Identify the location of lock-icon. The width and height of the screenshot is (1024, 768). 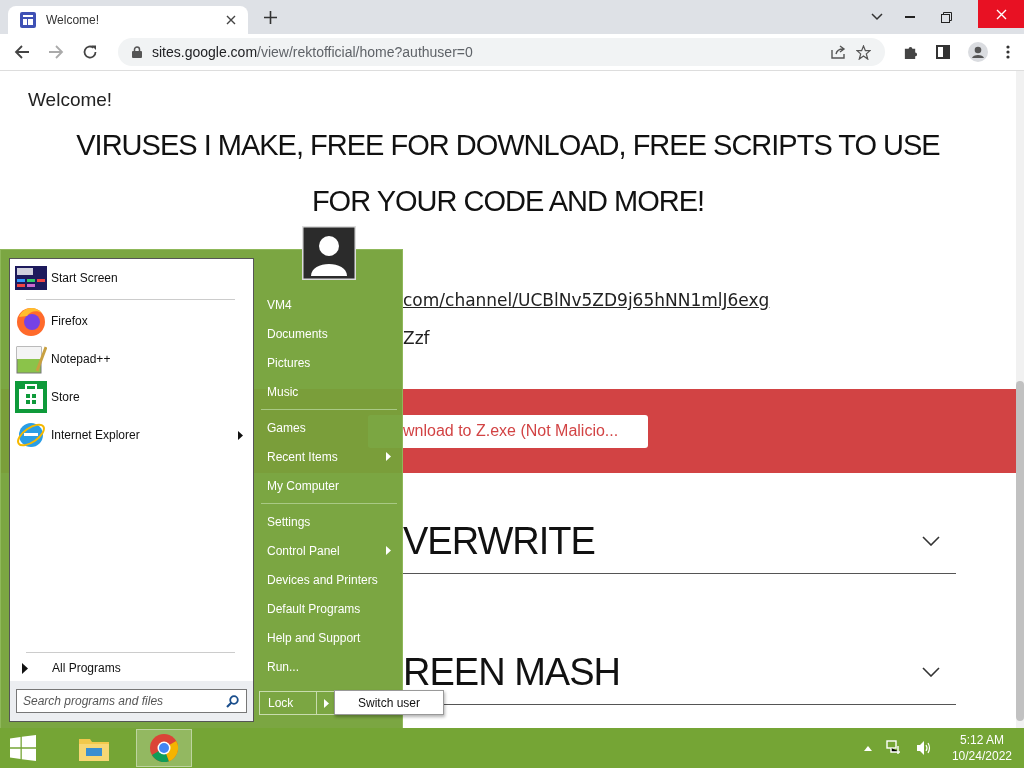
(137, 52).